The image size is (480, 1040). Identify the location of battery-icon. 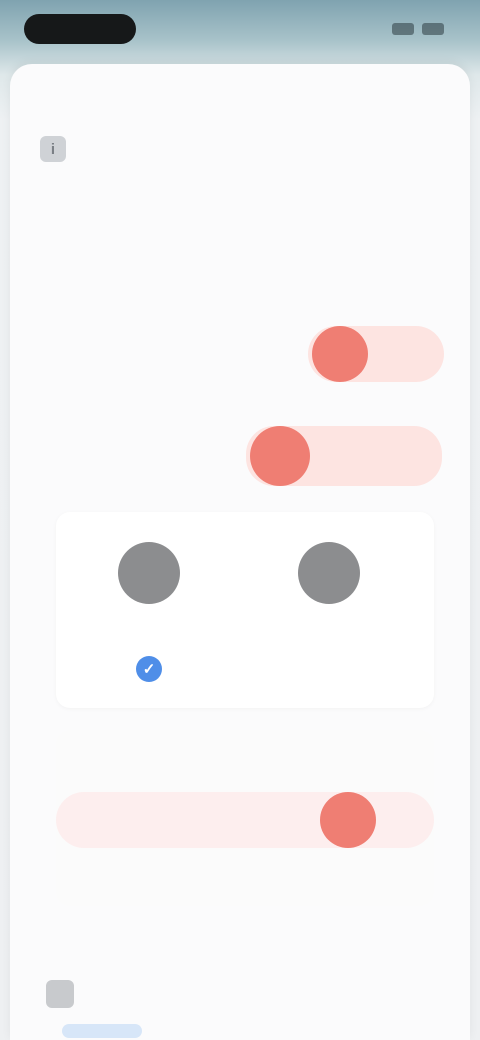
(433, 29).